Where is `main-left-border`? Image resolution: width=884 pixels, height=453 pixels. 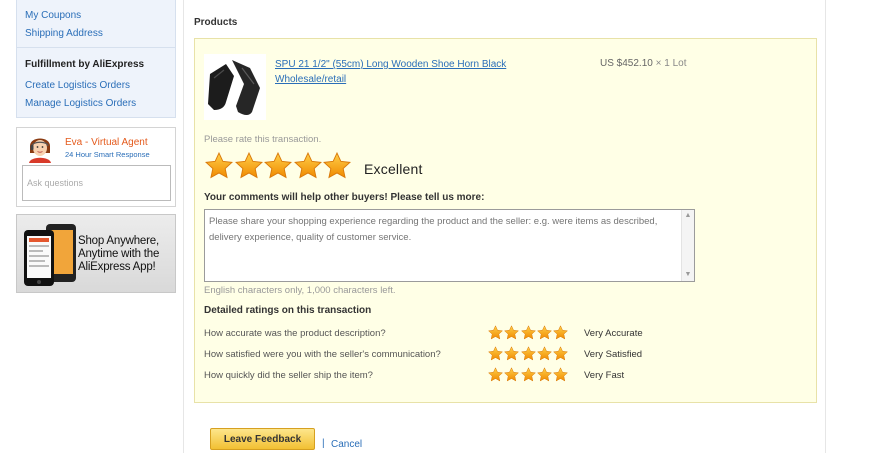 main-left-border is located at coordinates (183, 226).